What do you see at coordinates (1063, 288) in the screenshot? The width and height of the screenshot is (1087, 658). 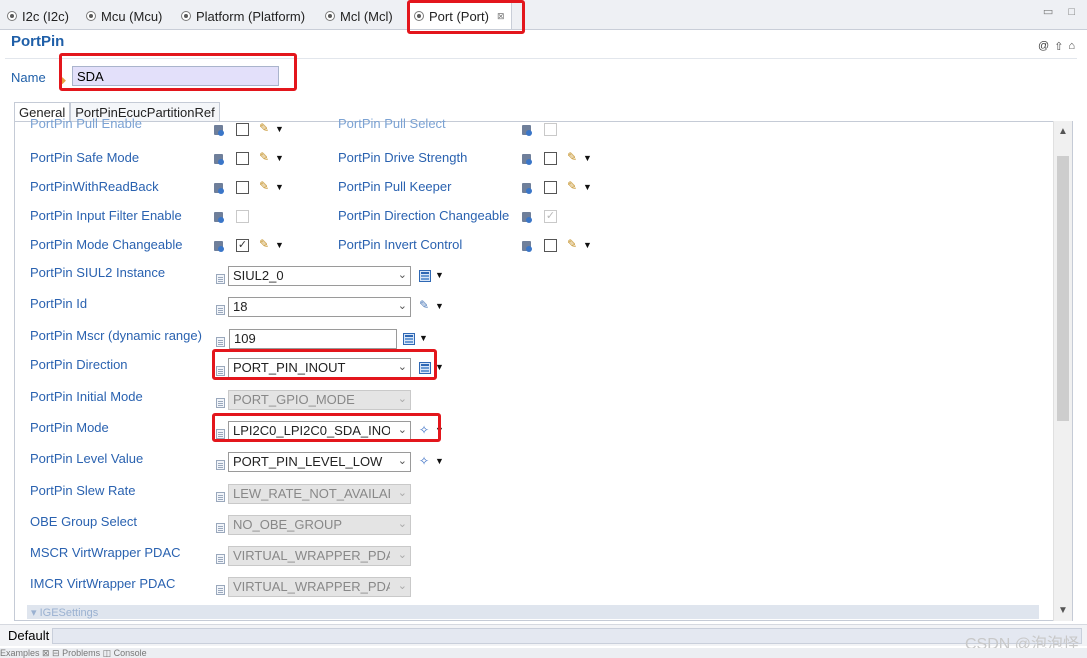 I see `scrollbar-thumb` at bounding box center [1063, 288].